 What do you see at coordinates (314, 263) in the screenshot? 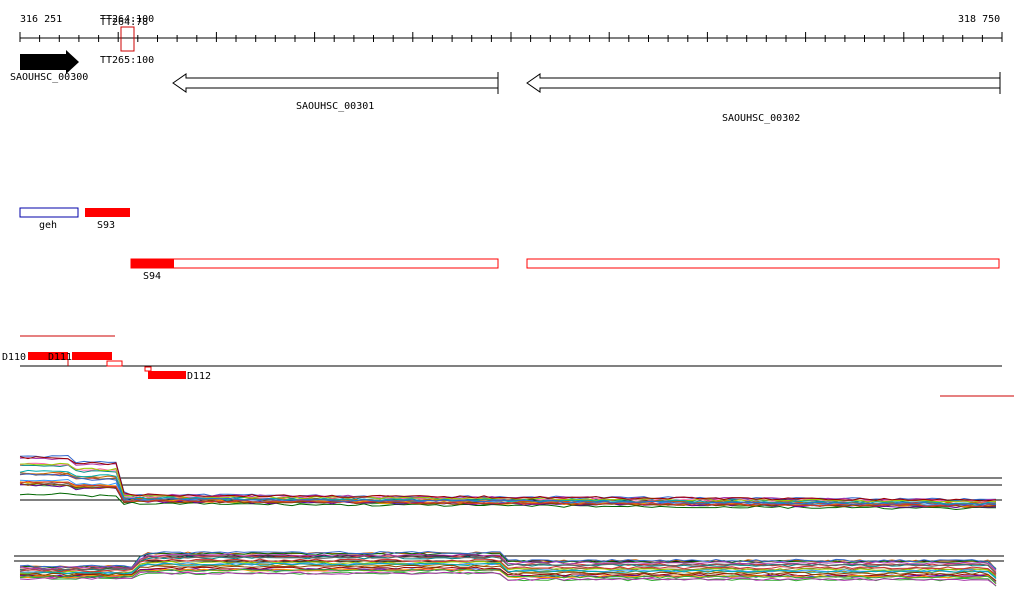
I see `feature-s94` at bounding box center [314, 263].